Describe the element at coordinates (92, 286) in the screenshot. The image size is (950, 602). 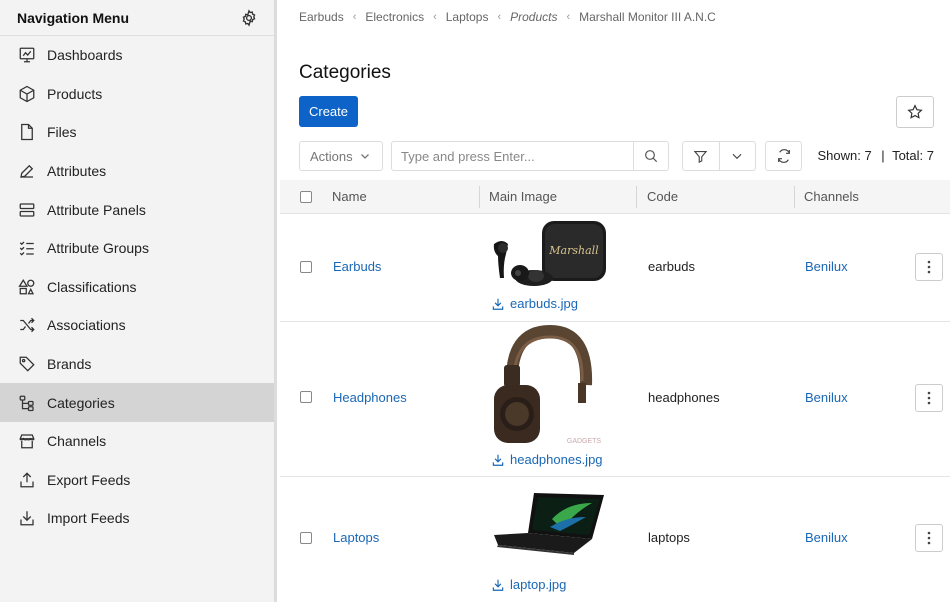
I see `sidebar-item-label: Classifications` at that location.